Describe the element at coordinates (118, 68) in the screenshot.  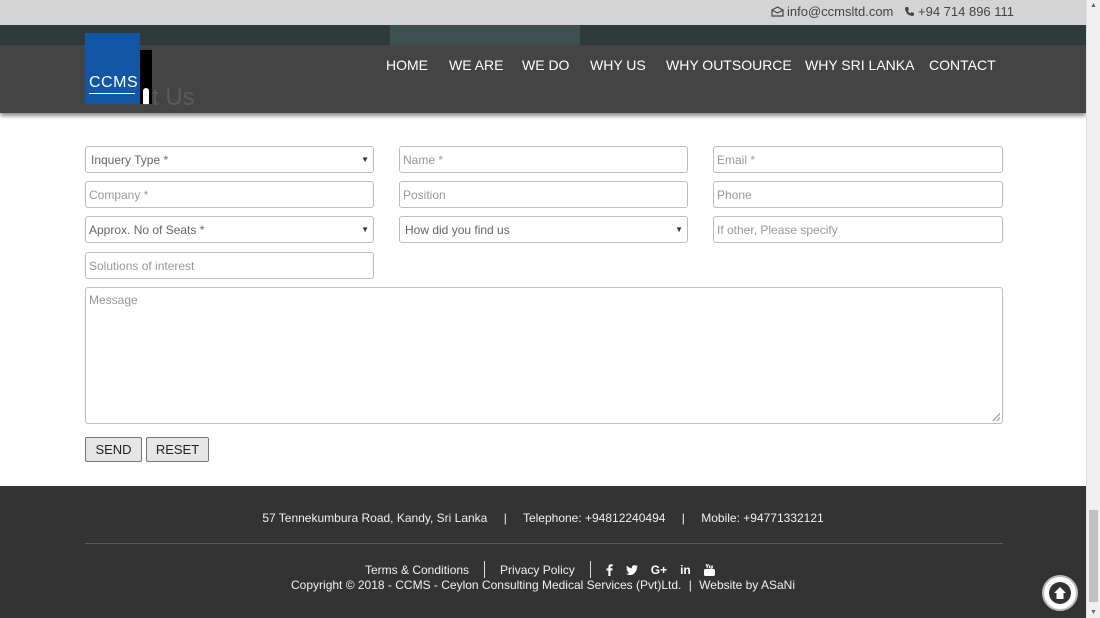
I see `ccms-logo: CCMS` at that location.